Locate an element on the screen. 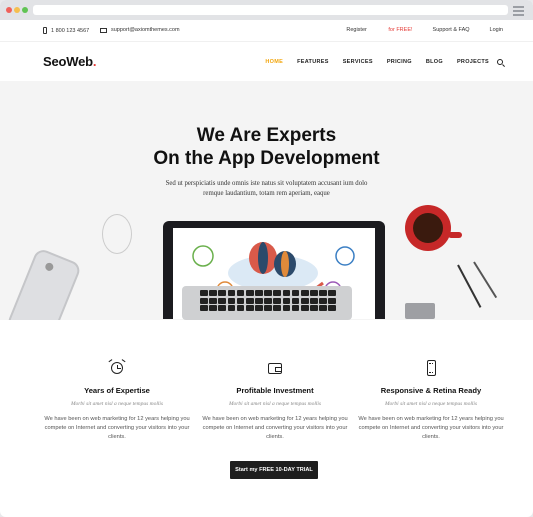  email-address: support@axiomthemes.com is located at coordinates (145, 30).